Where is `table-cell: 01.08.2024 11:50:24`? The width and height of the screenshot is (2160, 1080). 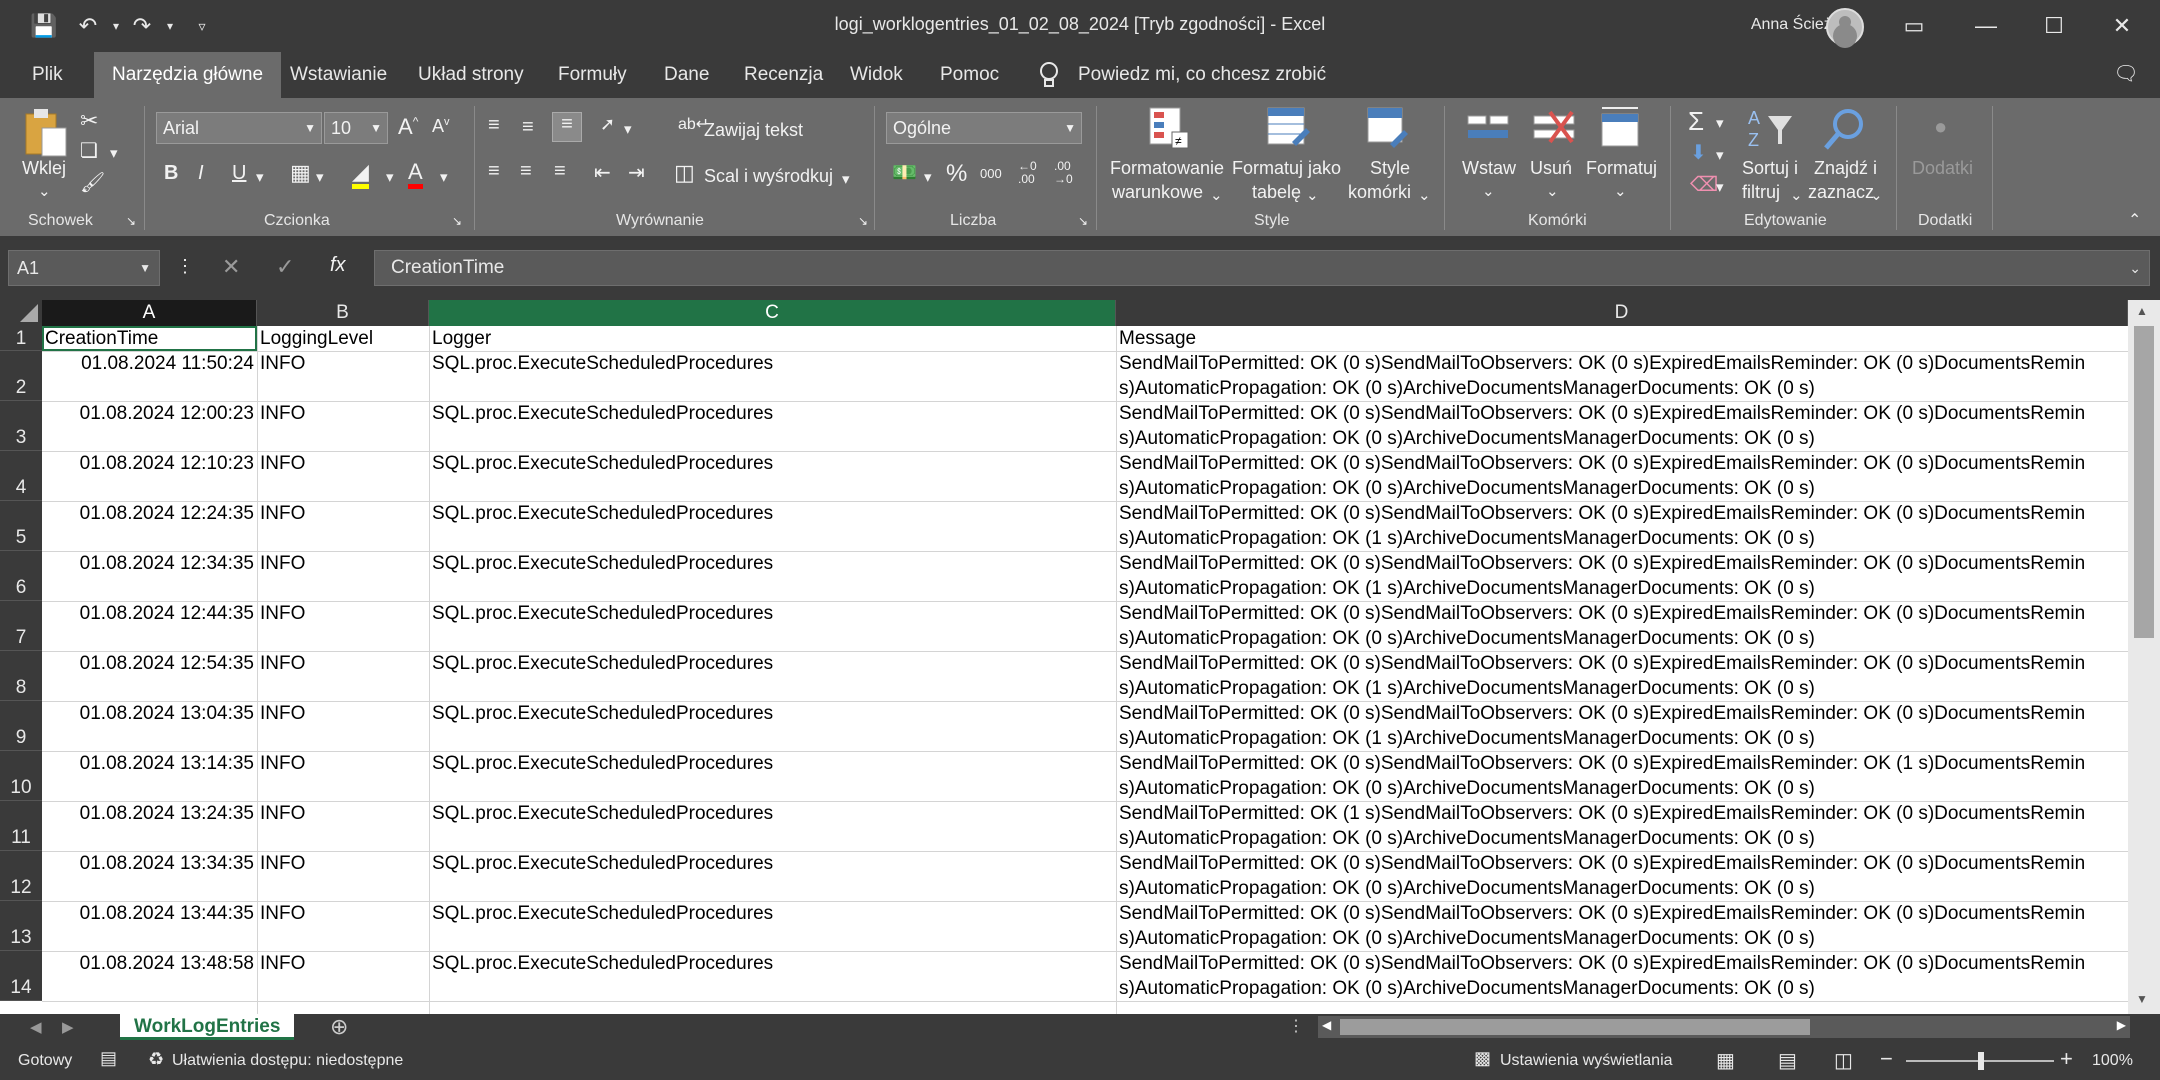 table-cell: 01.08.2024 11:50:24 is located at coordinates (149, 363).